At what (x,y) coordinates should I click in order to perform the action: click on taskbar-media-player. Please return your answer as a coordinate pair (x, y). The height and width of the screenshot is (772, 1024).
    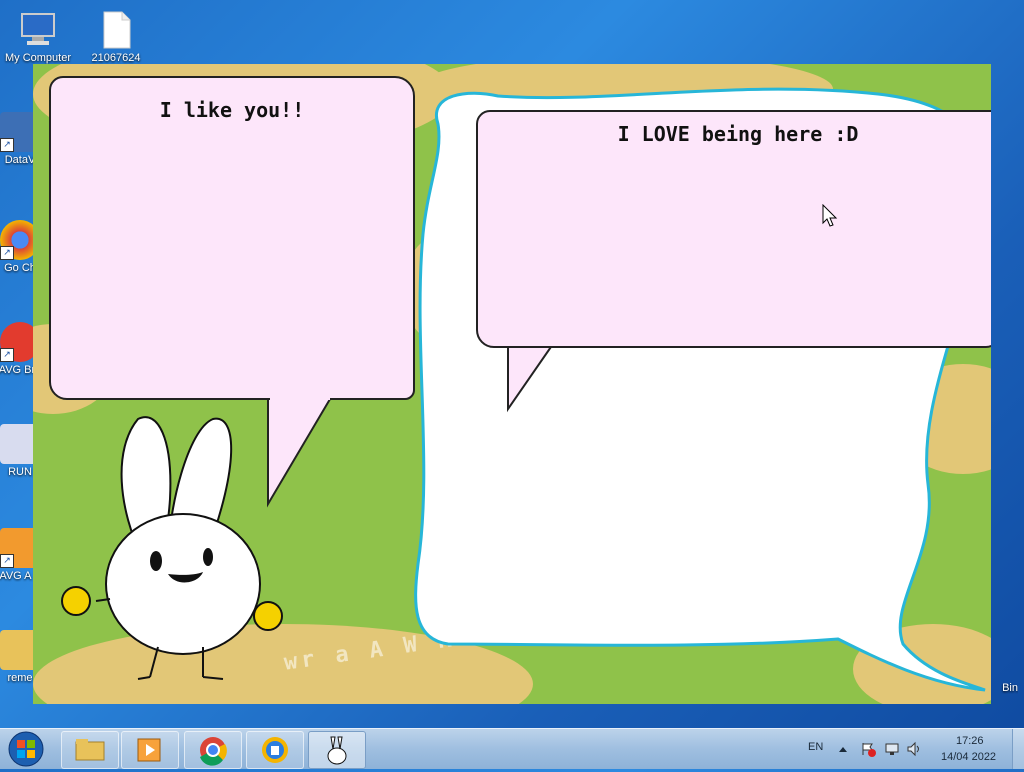
    Looking at the image, I should click on (150, 750).